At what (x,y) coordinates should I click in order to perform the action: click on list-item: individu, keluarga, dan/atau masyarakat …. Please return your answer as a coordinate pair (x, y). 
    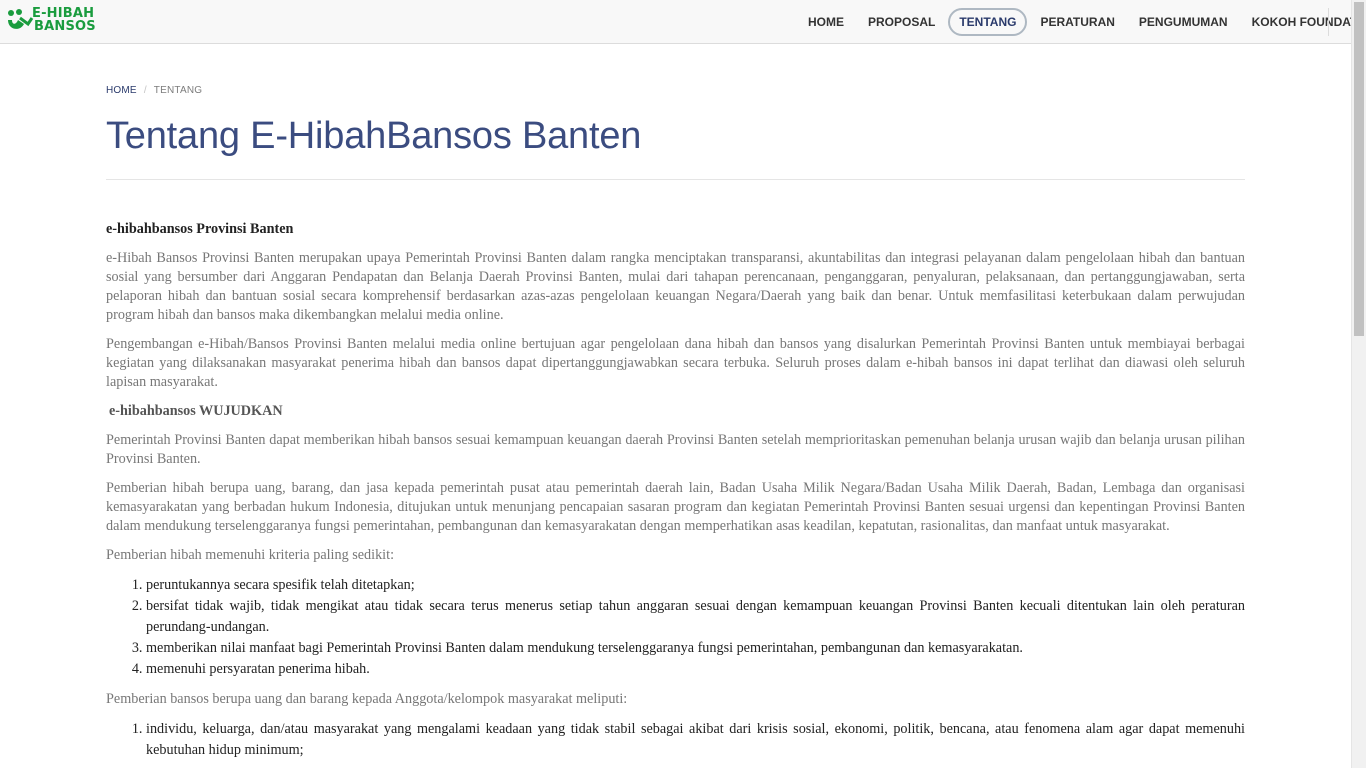
    Looking at the image, I should click on (695, 740).